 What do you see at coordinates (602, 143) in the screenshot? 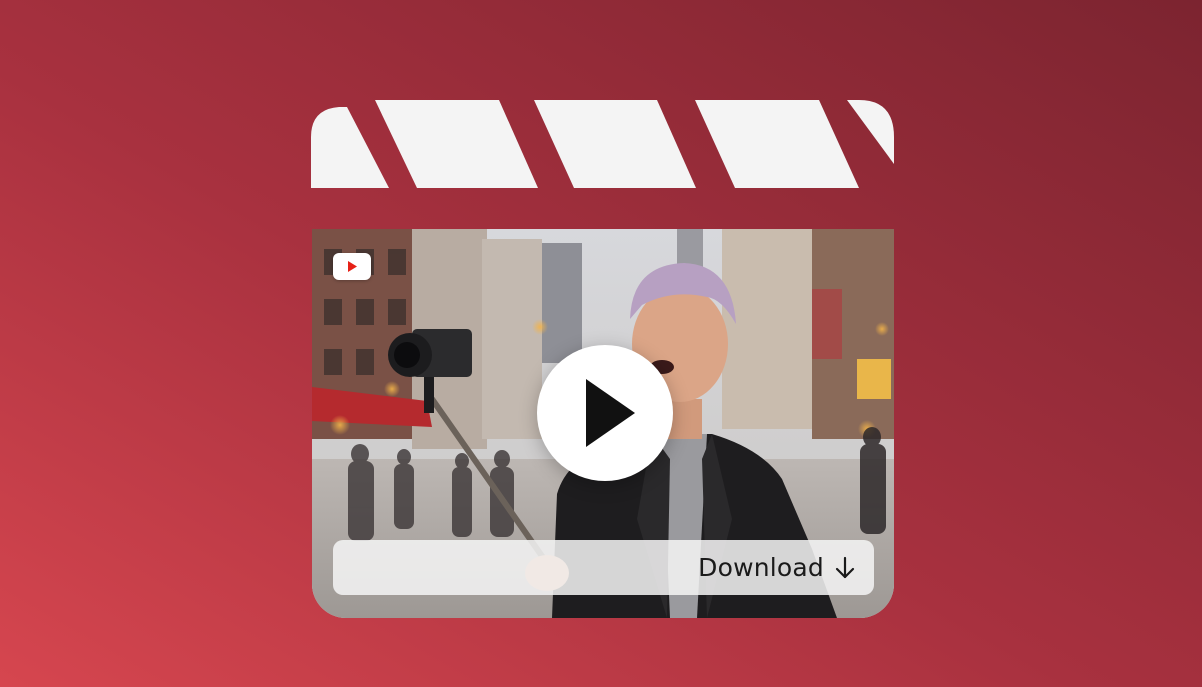
I see `clapperboard-icon` at bounding box center [602, 143].